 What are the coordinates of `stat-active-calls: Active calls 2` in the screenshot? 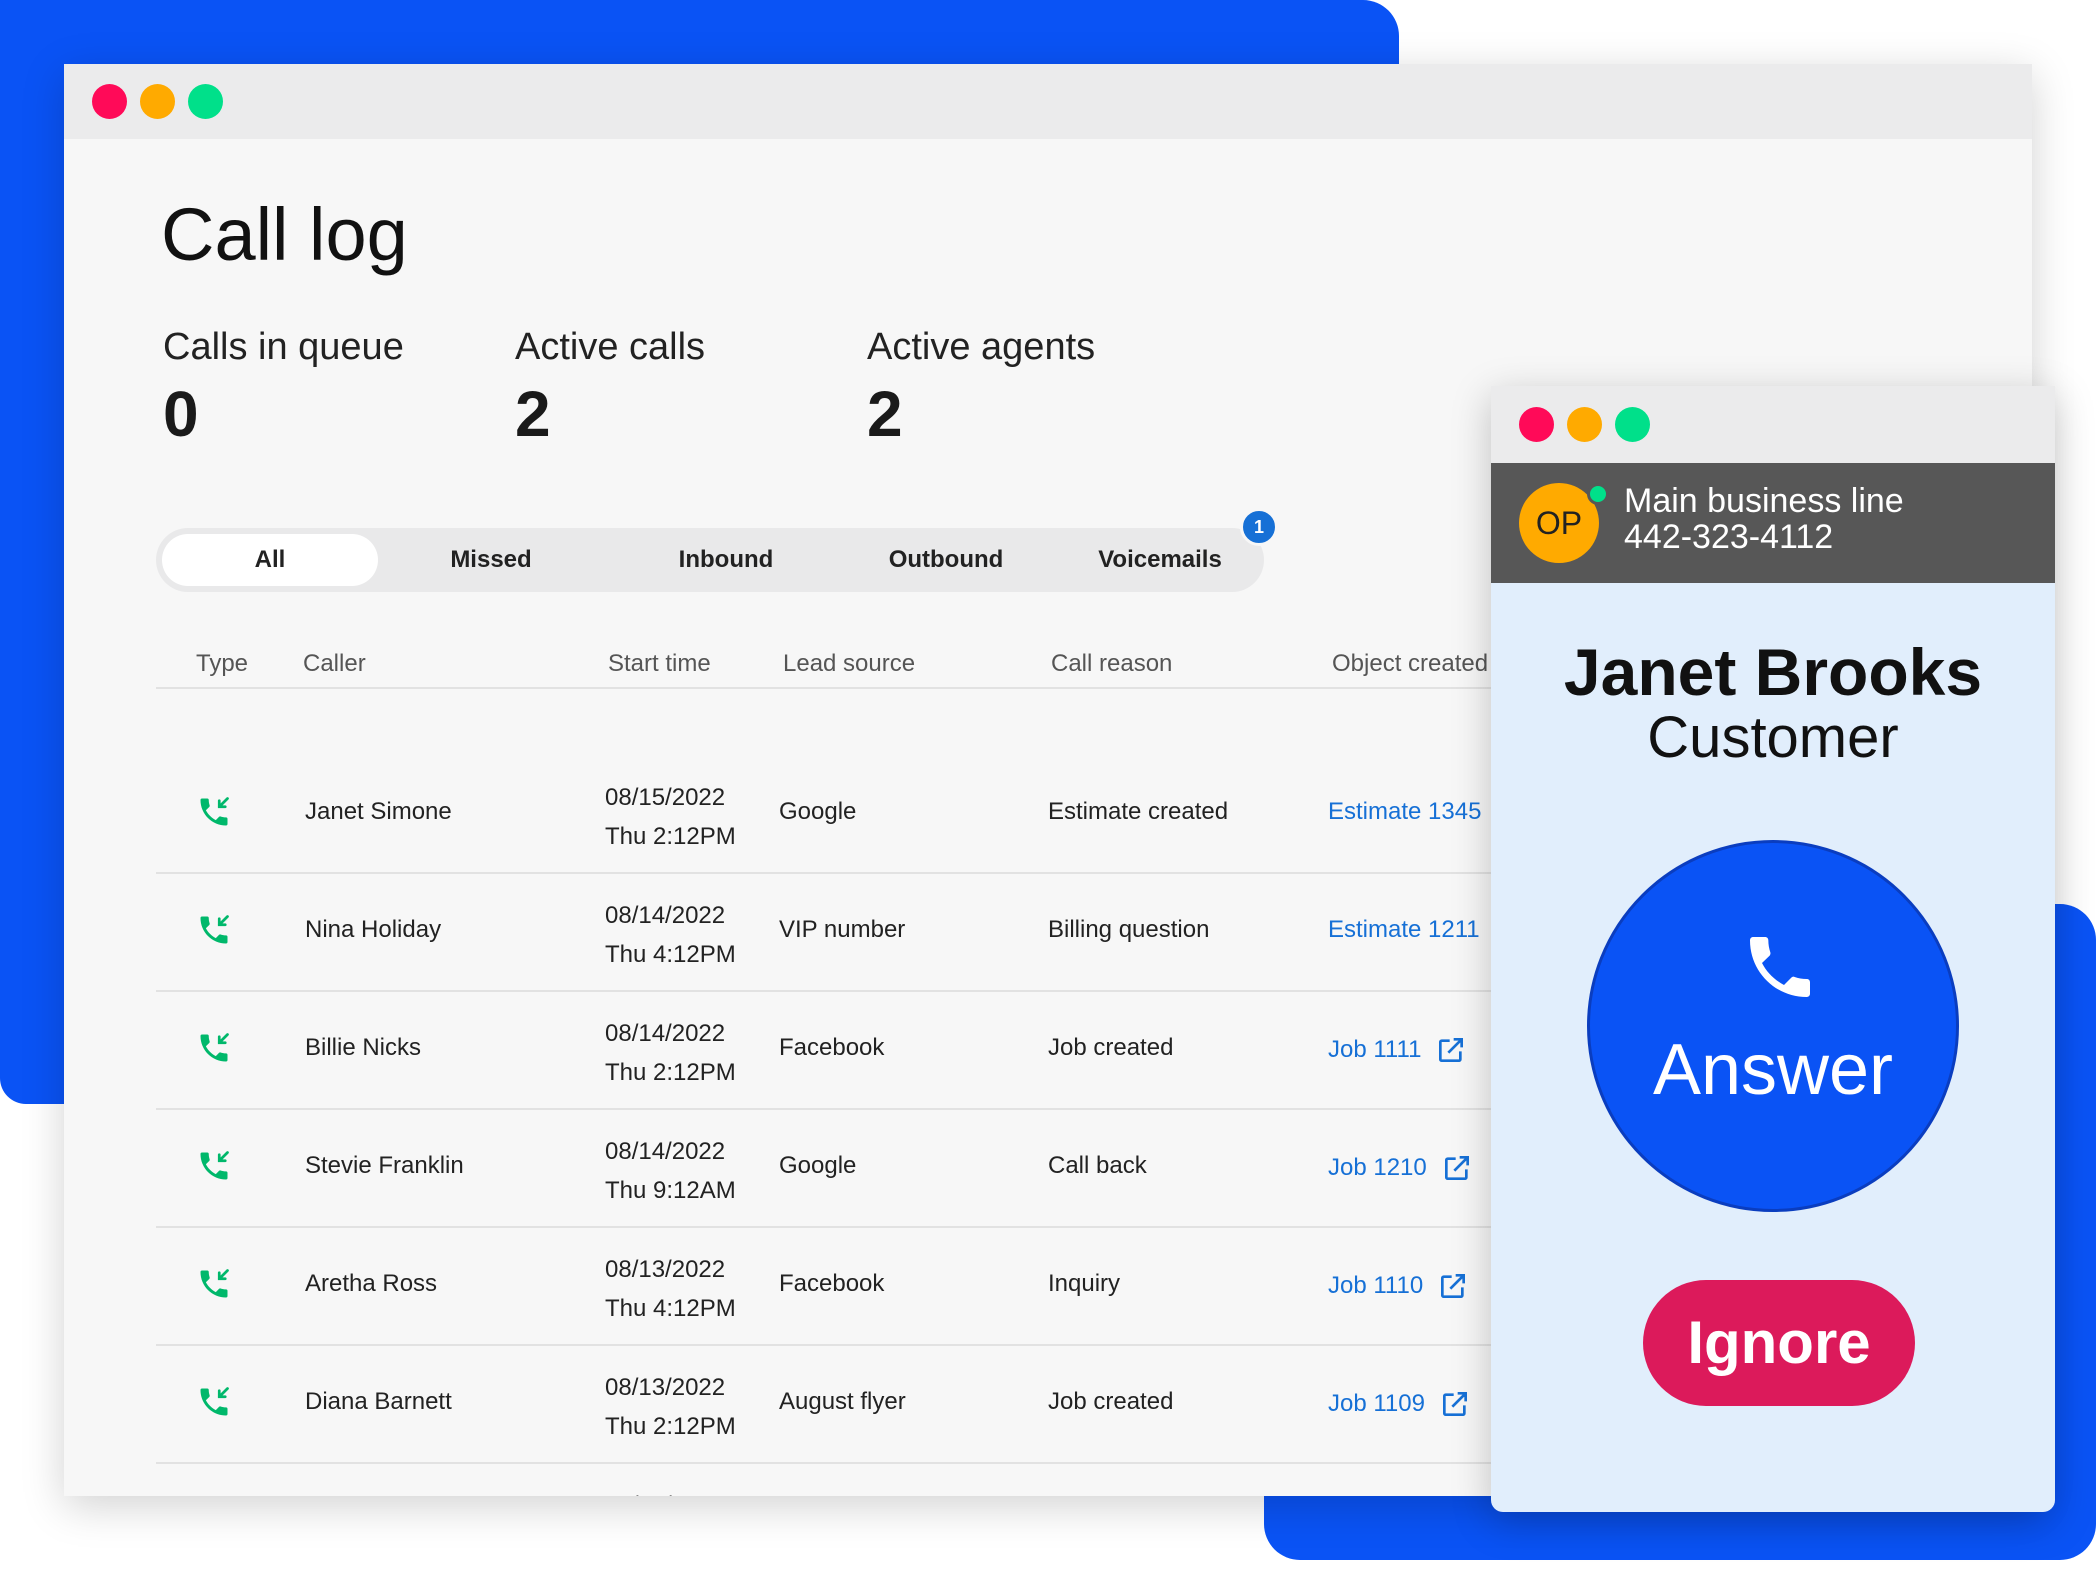 It's located at (610, 388).